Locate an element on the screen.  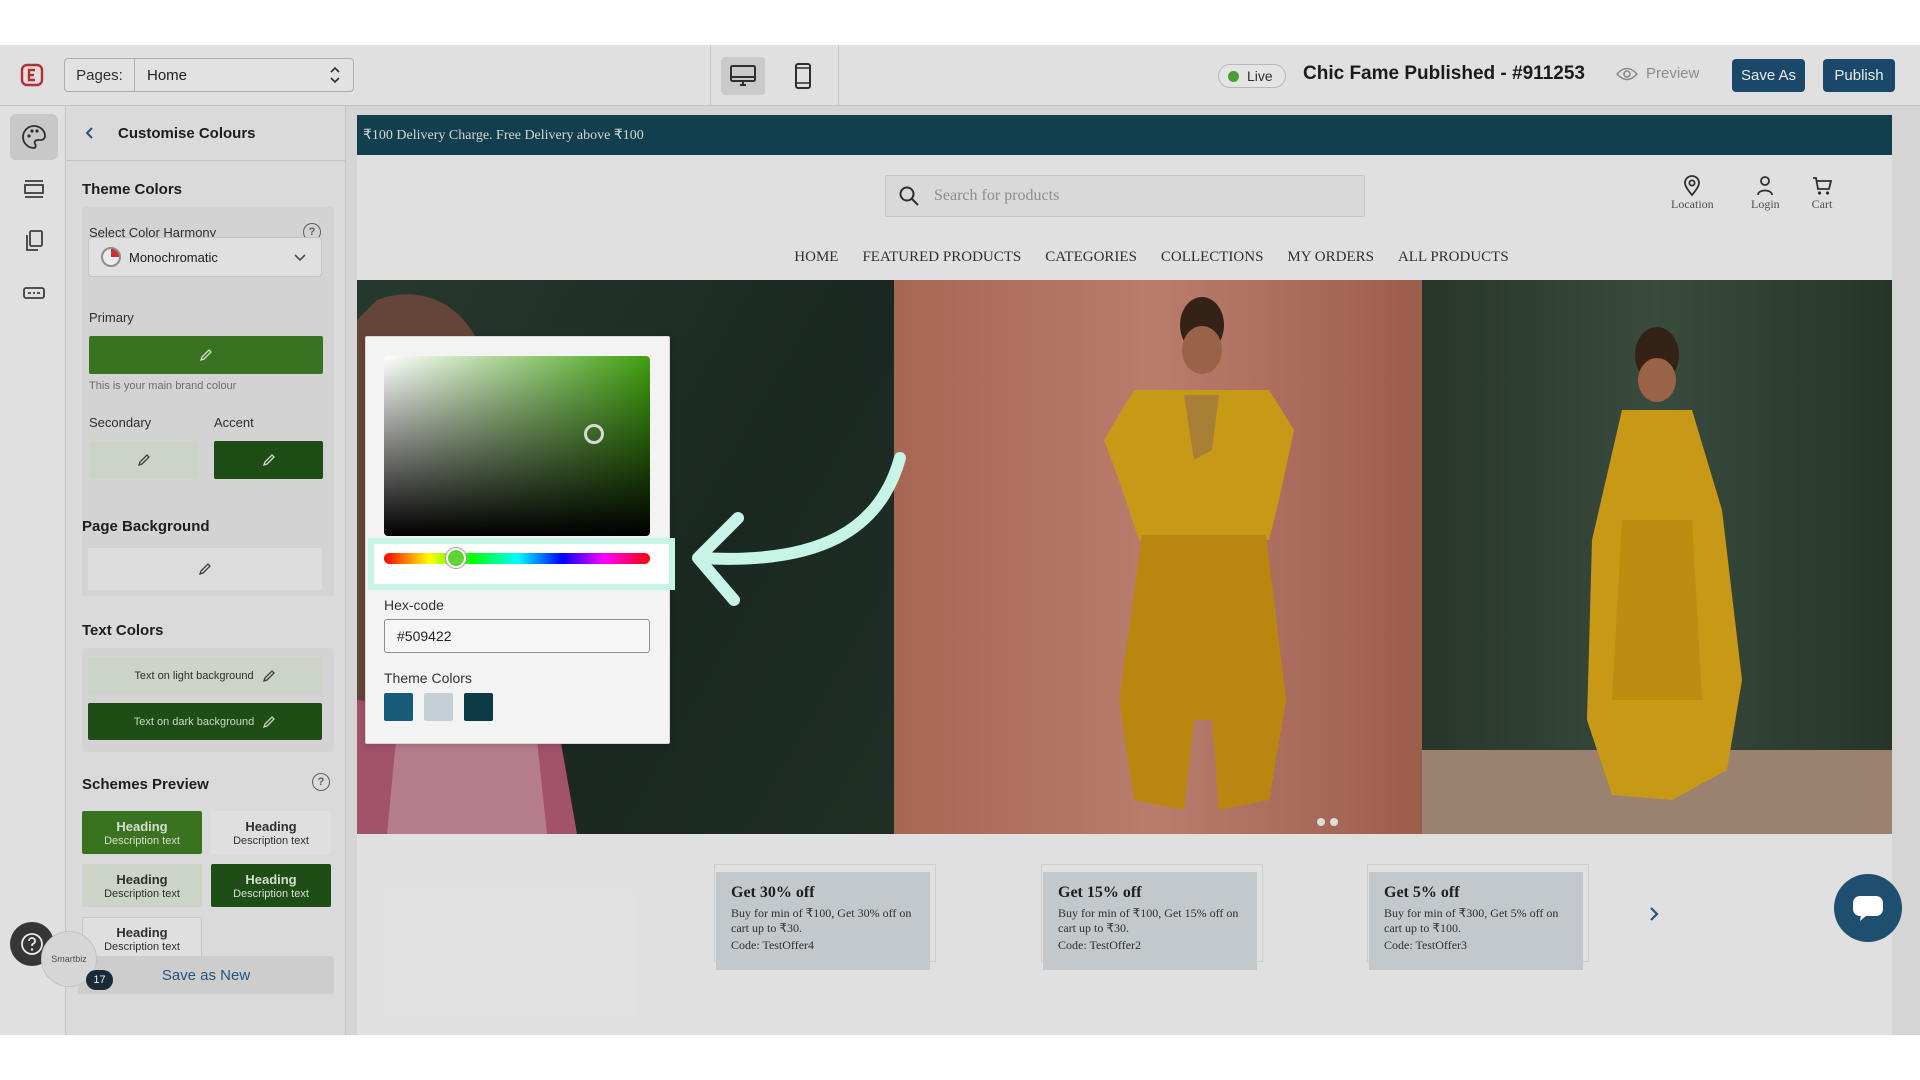
header-location: Location is located at coordinates (1692, 193).